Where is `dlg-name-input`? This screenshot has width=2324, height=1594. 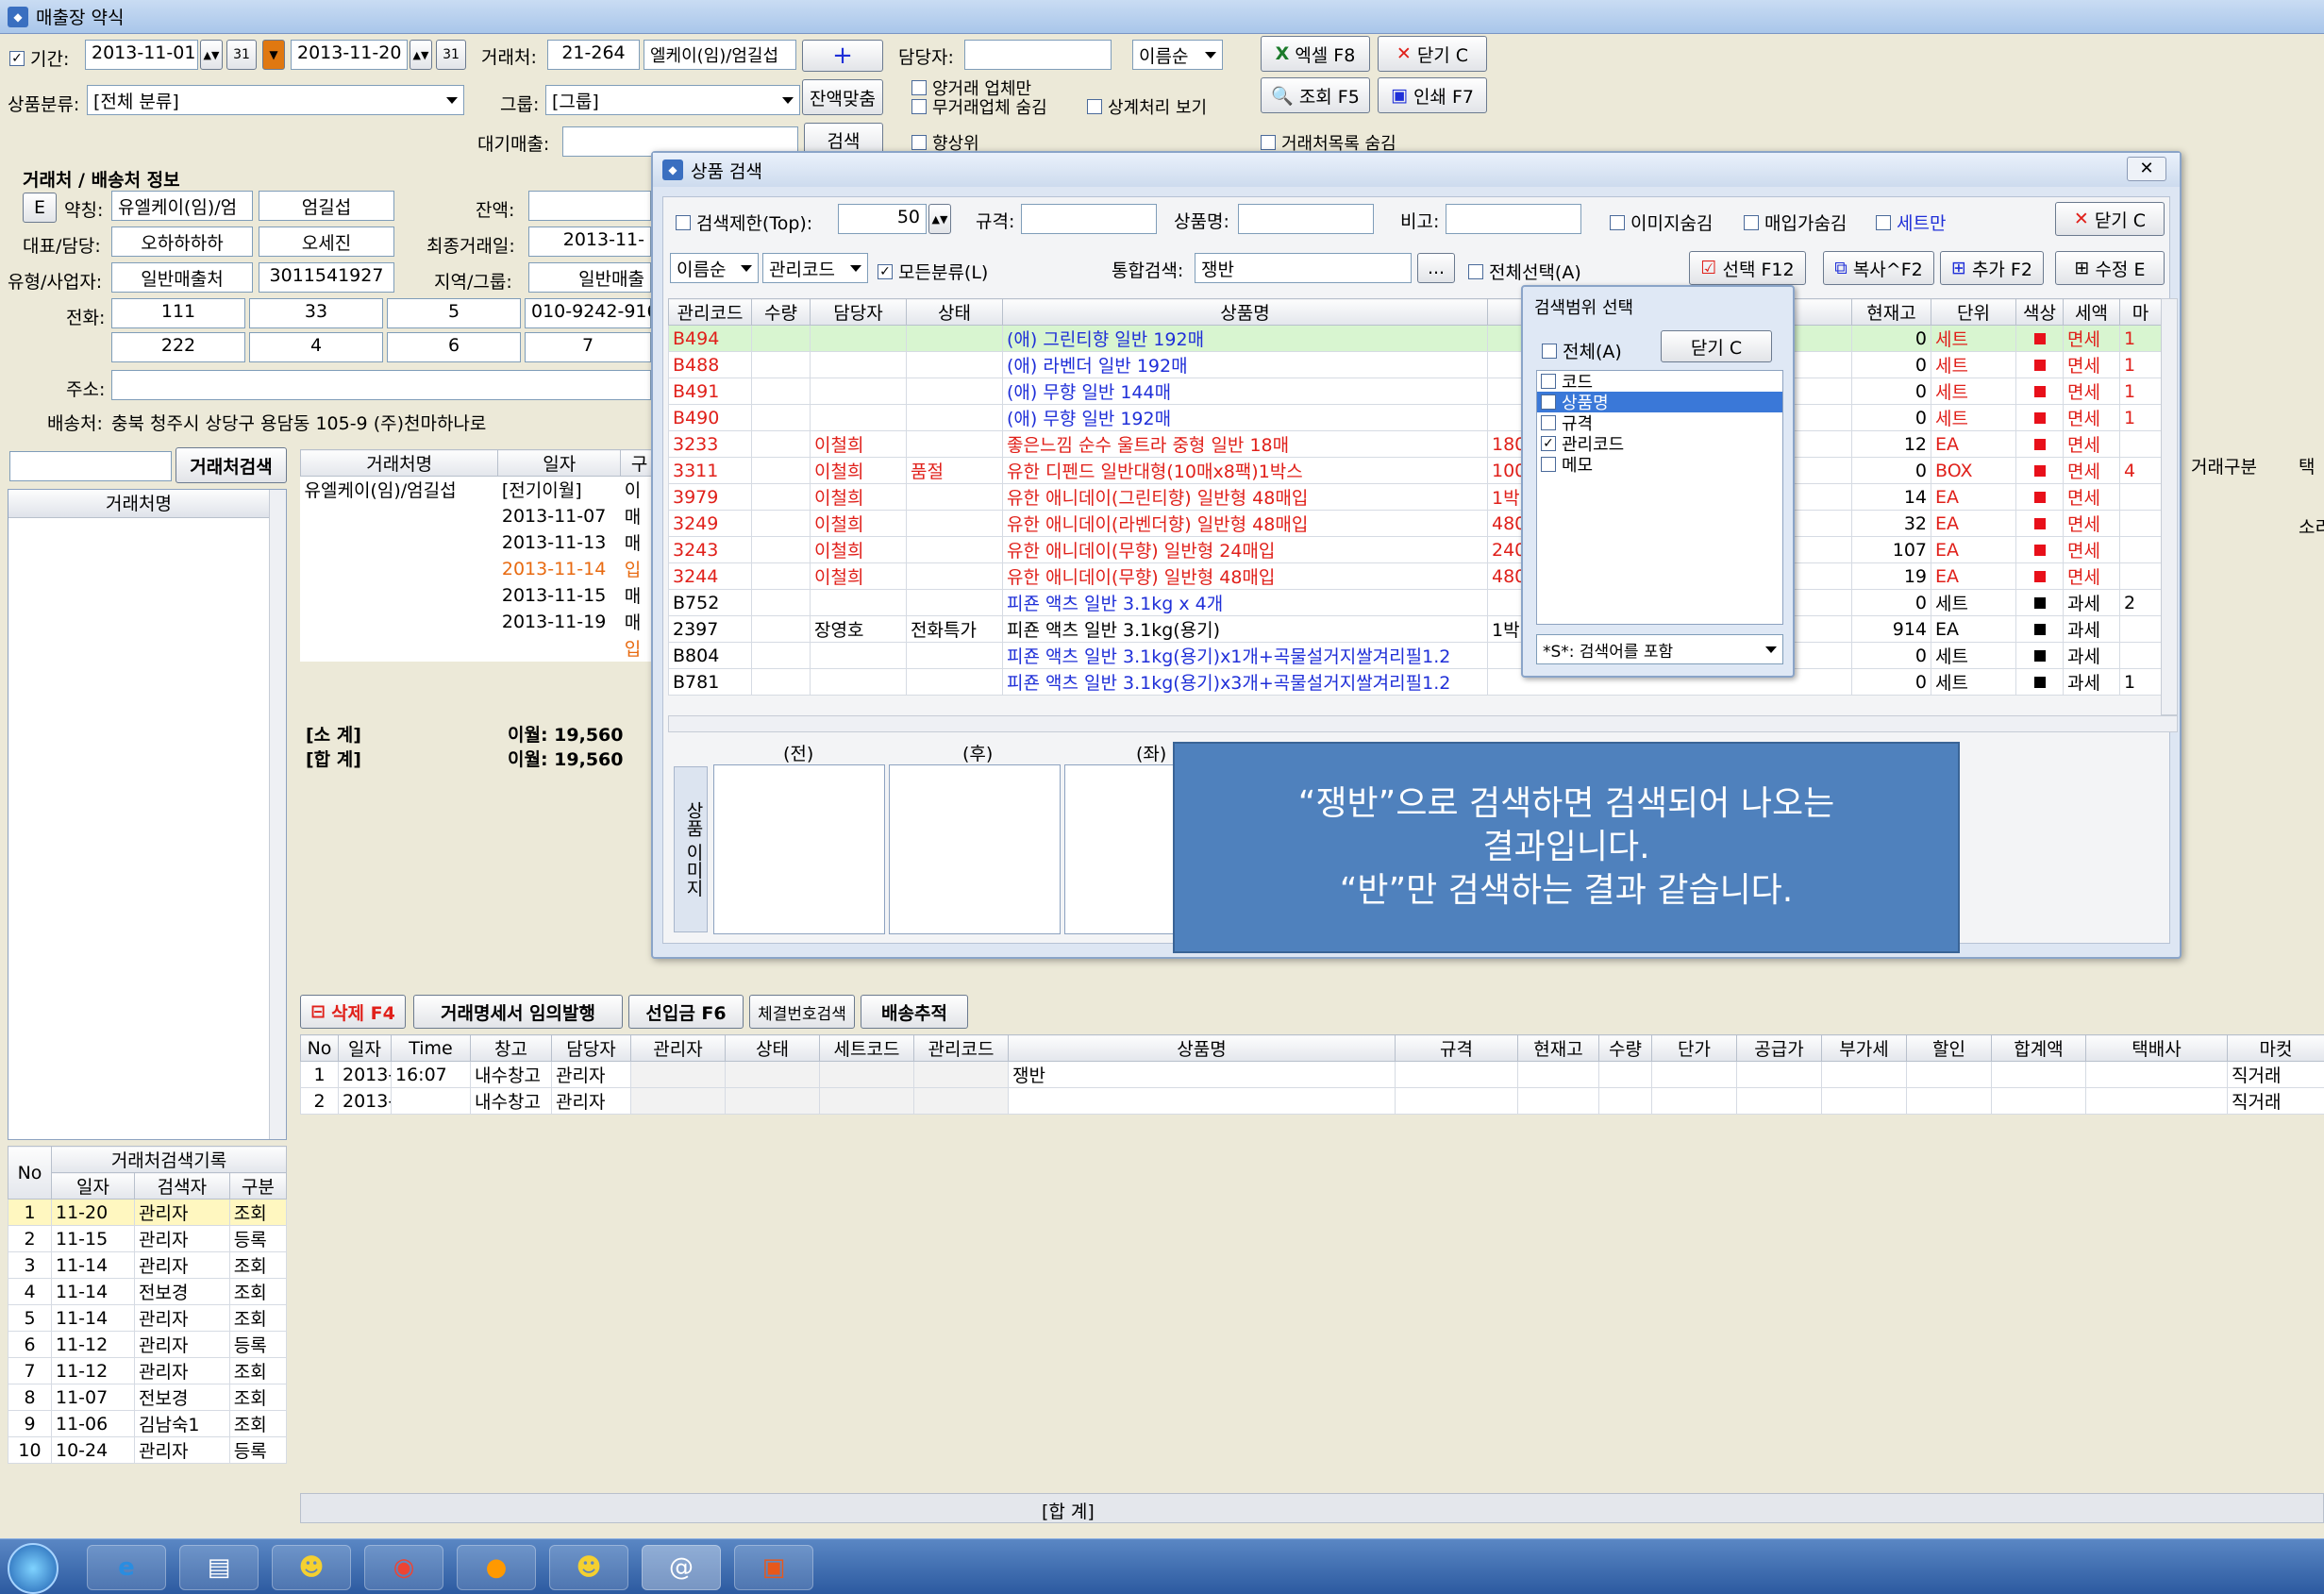 dlg-name-input is located at coordinates (1306, 219).